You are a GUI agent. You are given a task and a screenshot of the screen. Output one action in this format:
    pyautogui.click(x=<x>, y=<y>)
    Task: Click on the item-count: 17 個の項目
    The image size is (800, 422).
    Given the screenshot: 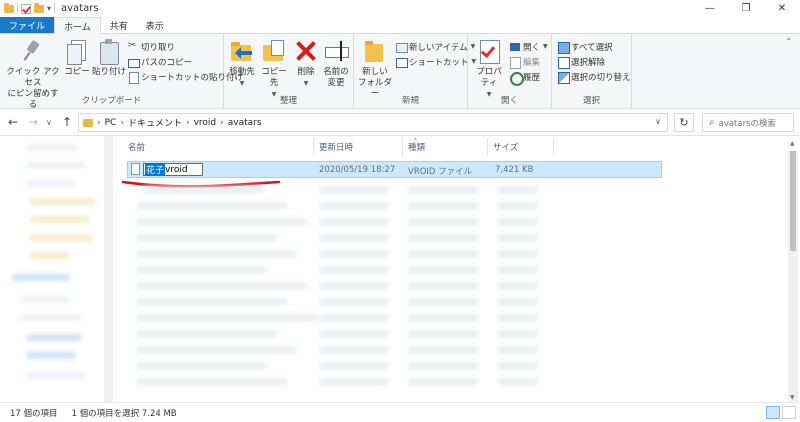 What is the action you would take?
    pyautogui.click(x=34, y=413)
    